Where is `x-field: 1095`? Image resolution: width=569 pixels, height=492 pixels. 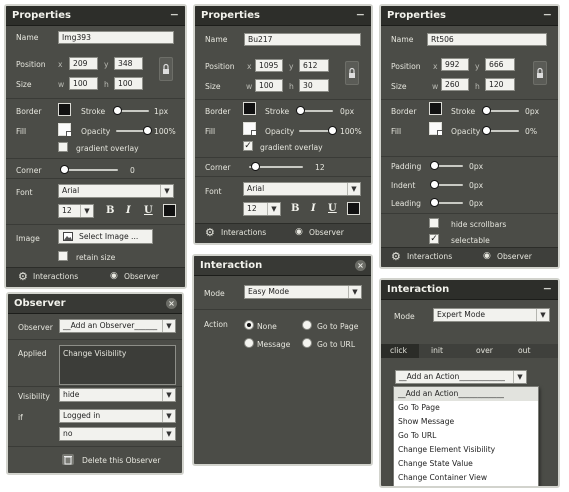 x-field: 1095 is located at coordinates (269, 65).